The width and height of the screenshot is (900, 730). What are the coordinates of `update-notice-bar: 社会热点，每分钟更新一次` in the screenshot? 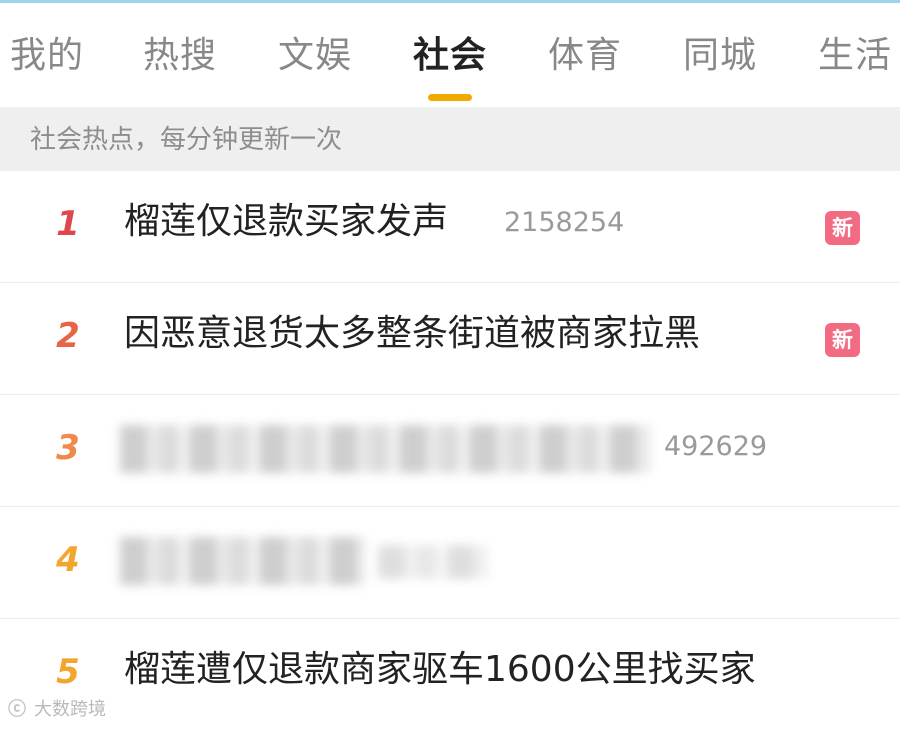 It's located at (450, 139).